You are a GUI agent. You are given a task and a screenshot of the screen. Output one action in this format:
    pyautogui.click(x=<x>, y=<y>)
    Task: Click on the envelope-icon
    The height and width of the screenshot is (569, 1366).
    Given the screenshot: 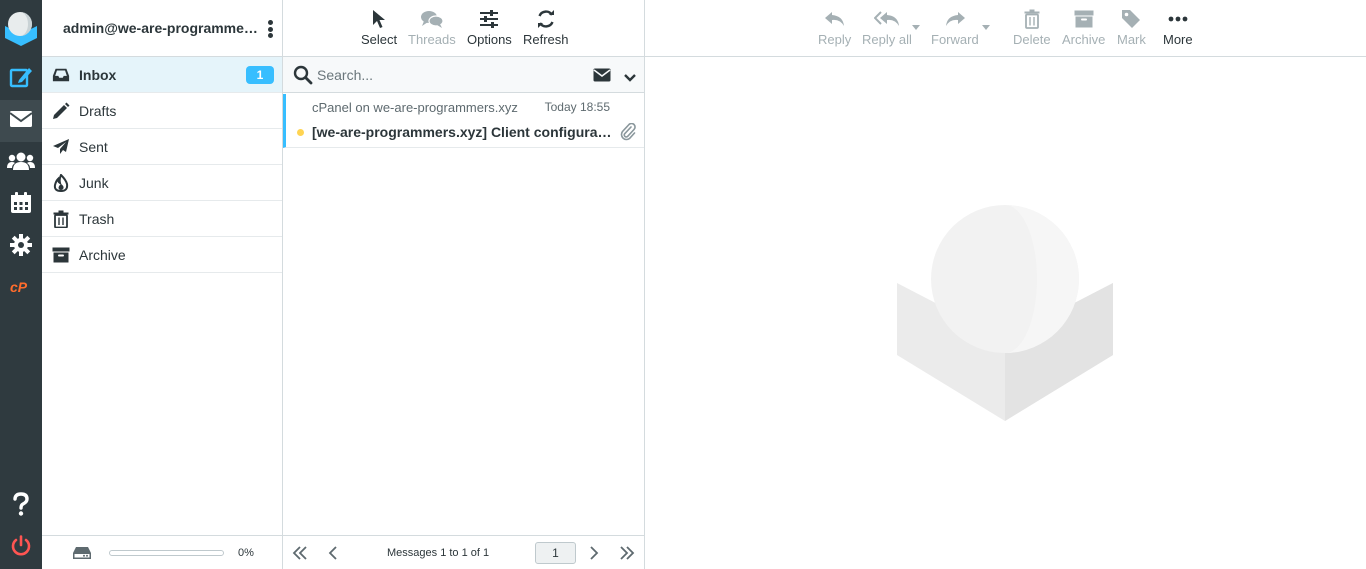 What is the action you would take?
    pyautogui.click(x=21, y=121)
    